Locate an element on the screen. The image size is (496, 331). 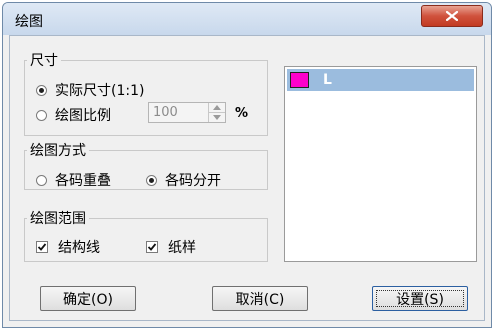
actual-size-label: 实际尺寸(1:1) is located at coordinates (100, 91).